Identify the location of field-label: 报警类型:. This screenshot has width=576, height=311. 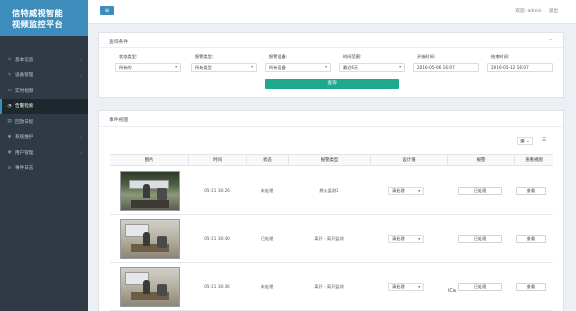
(204, 56).